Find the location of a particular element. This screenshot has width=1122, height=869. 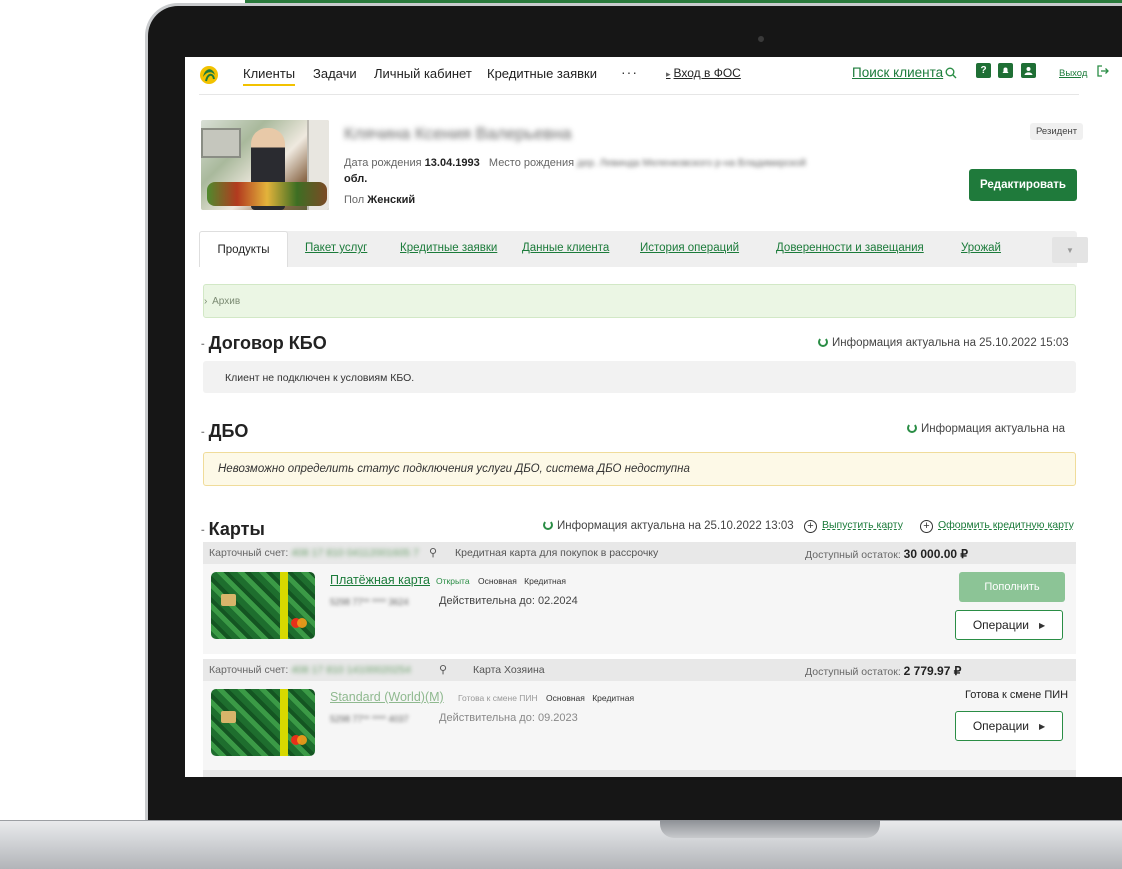

notifications-button is located at coordinates (1005, 70).